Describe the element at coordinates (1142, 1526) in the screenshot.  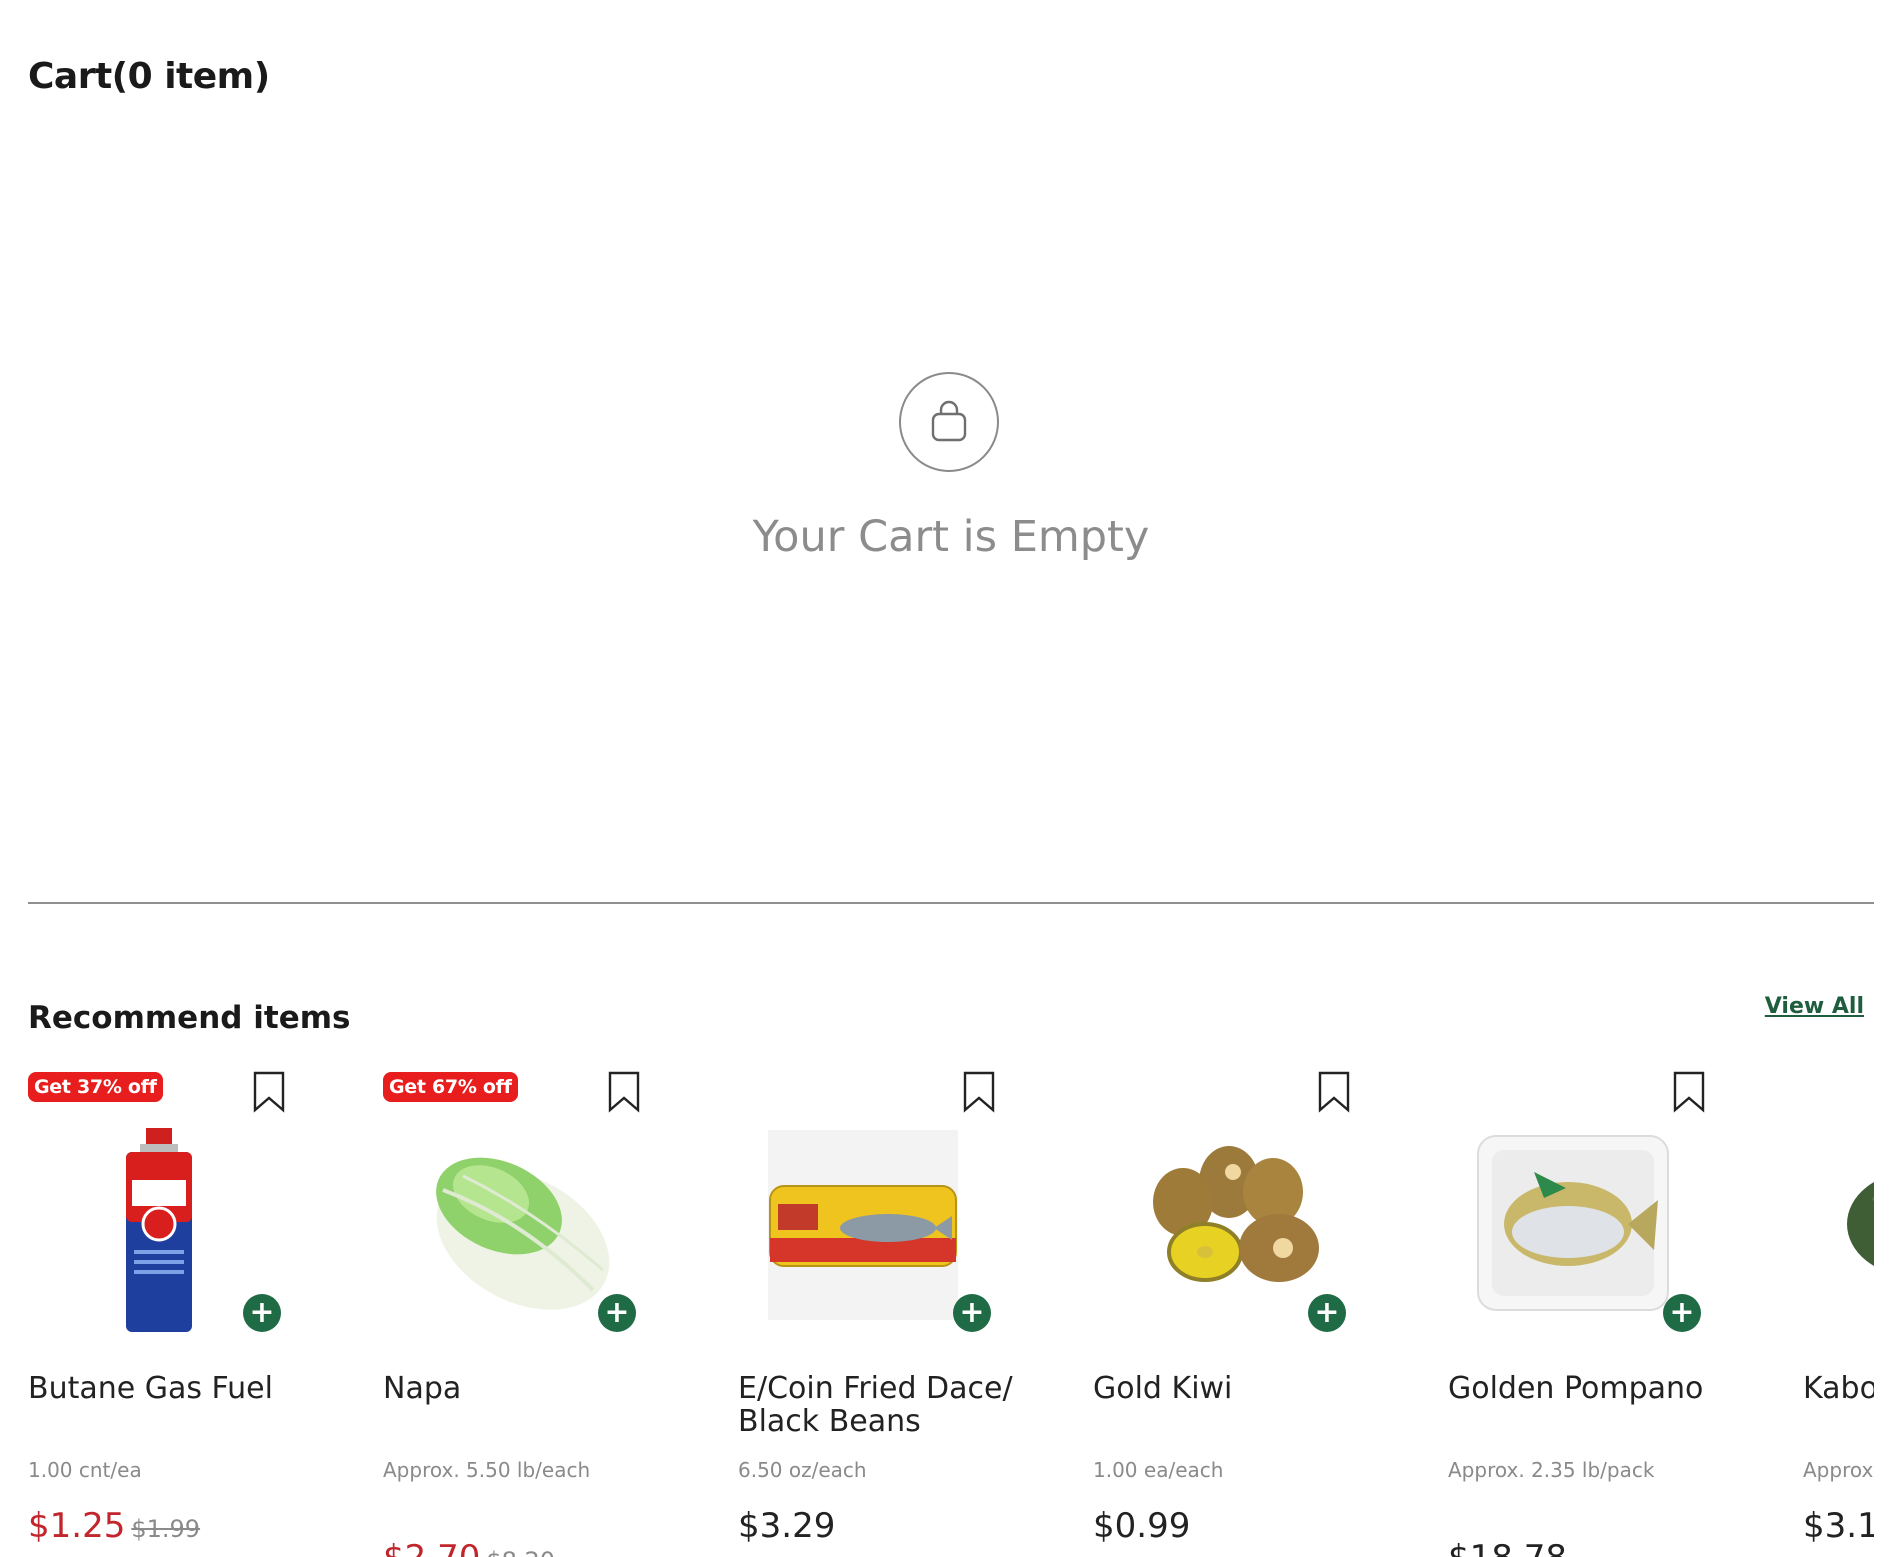
I see `product-price: $0.99` at that location.